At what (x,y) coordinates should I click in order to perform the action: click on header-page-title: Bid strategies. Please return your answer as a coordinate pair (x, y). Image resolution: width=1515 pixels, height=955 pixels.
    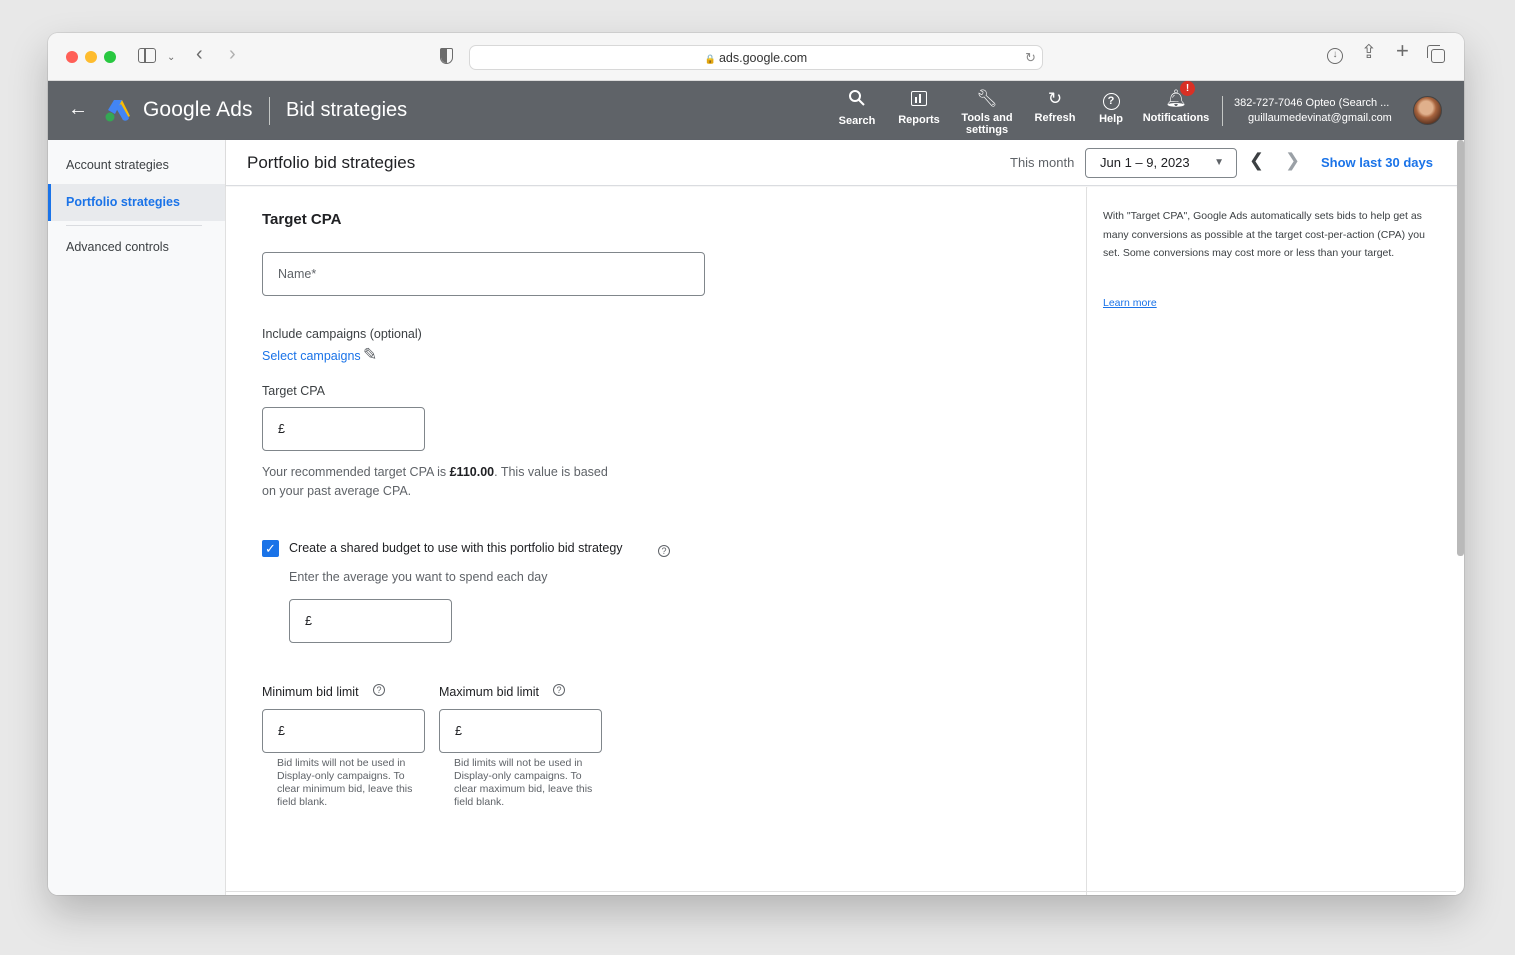
    Looking at the image, I should click on (347, 110).